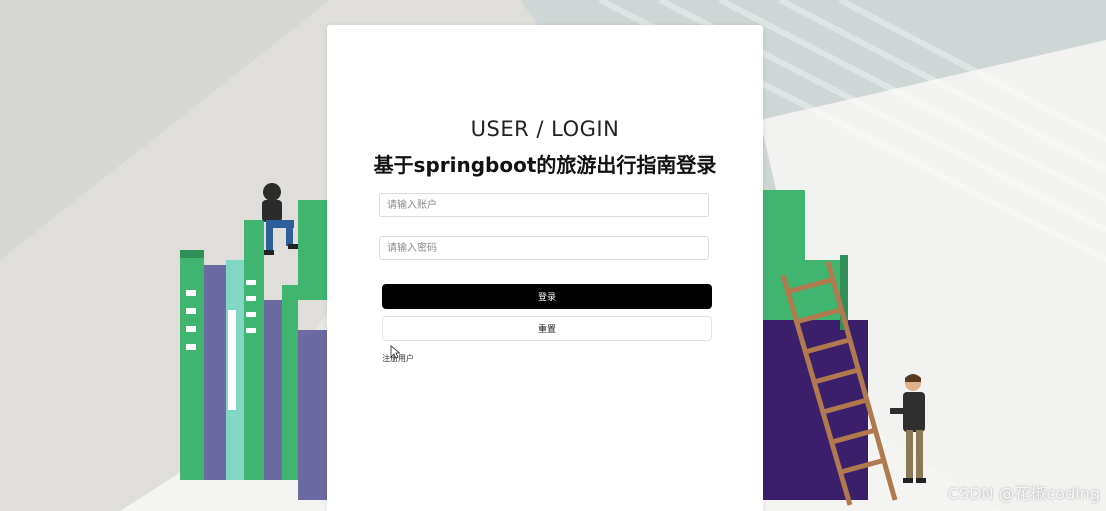 This screenshot has width=1106, height=511. Describe the element at coordinates (1023, 493) in the screenshot. I see `watermark-text: CSDN @花椒coding` at that location.